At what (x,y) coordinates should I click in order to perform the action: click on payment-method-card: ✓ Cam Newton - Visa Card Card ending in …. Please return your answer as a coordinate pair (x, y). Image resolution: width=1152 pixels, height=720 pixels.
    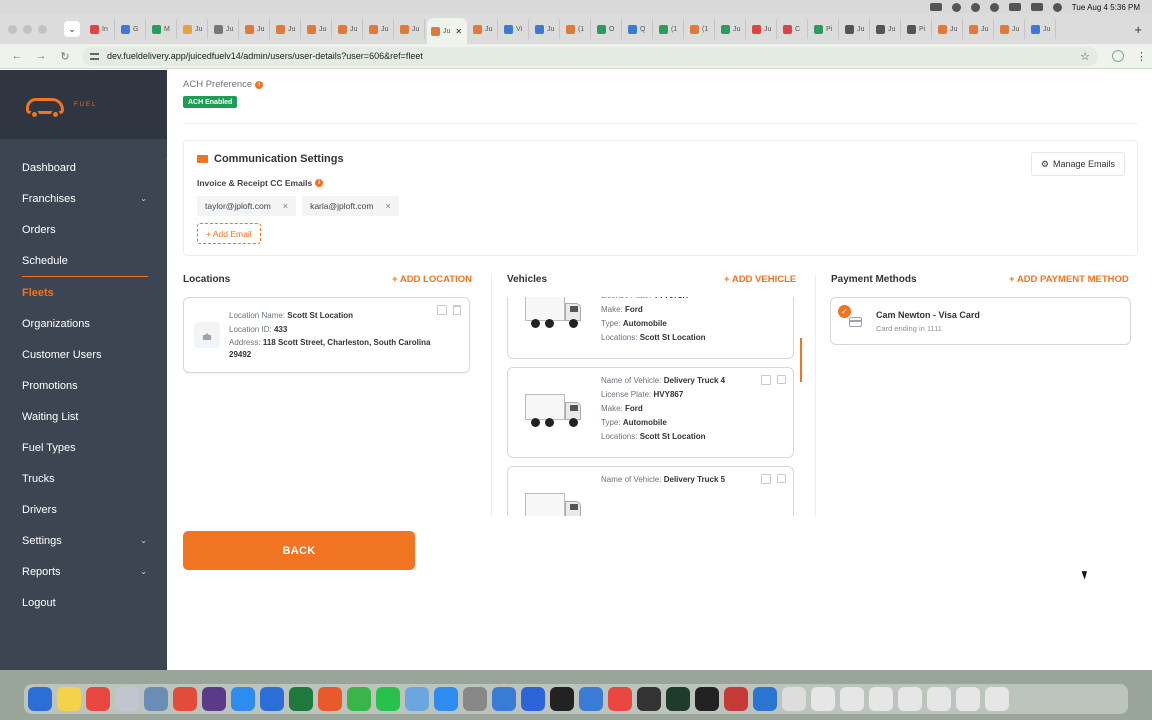
    Looking at the image, I should click on (980, 321).